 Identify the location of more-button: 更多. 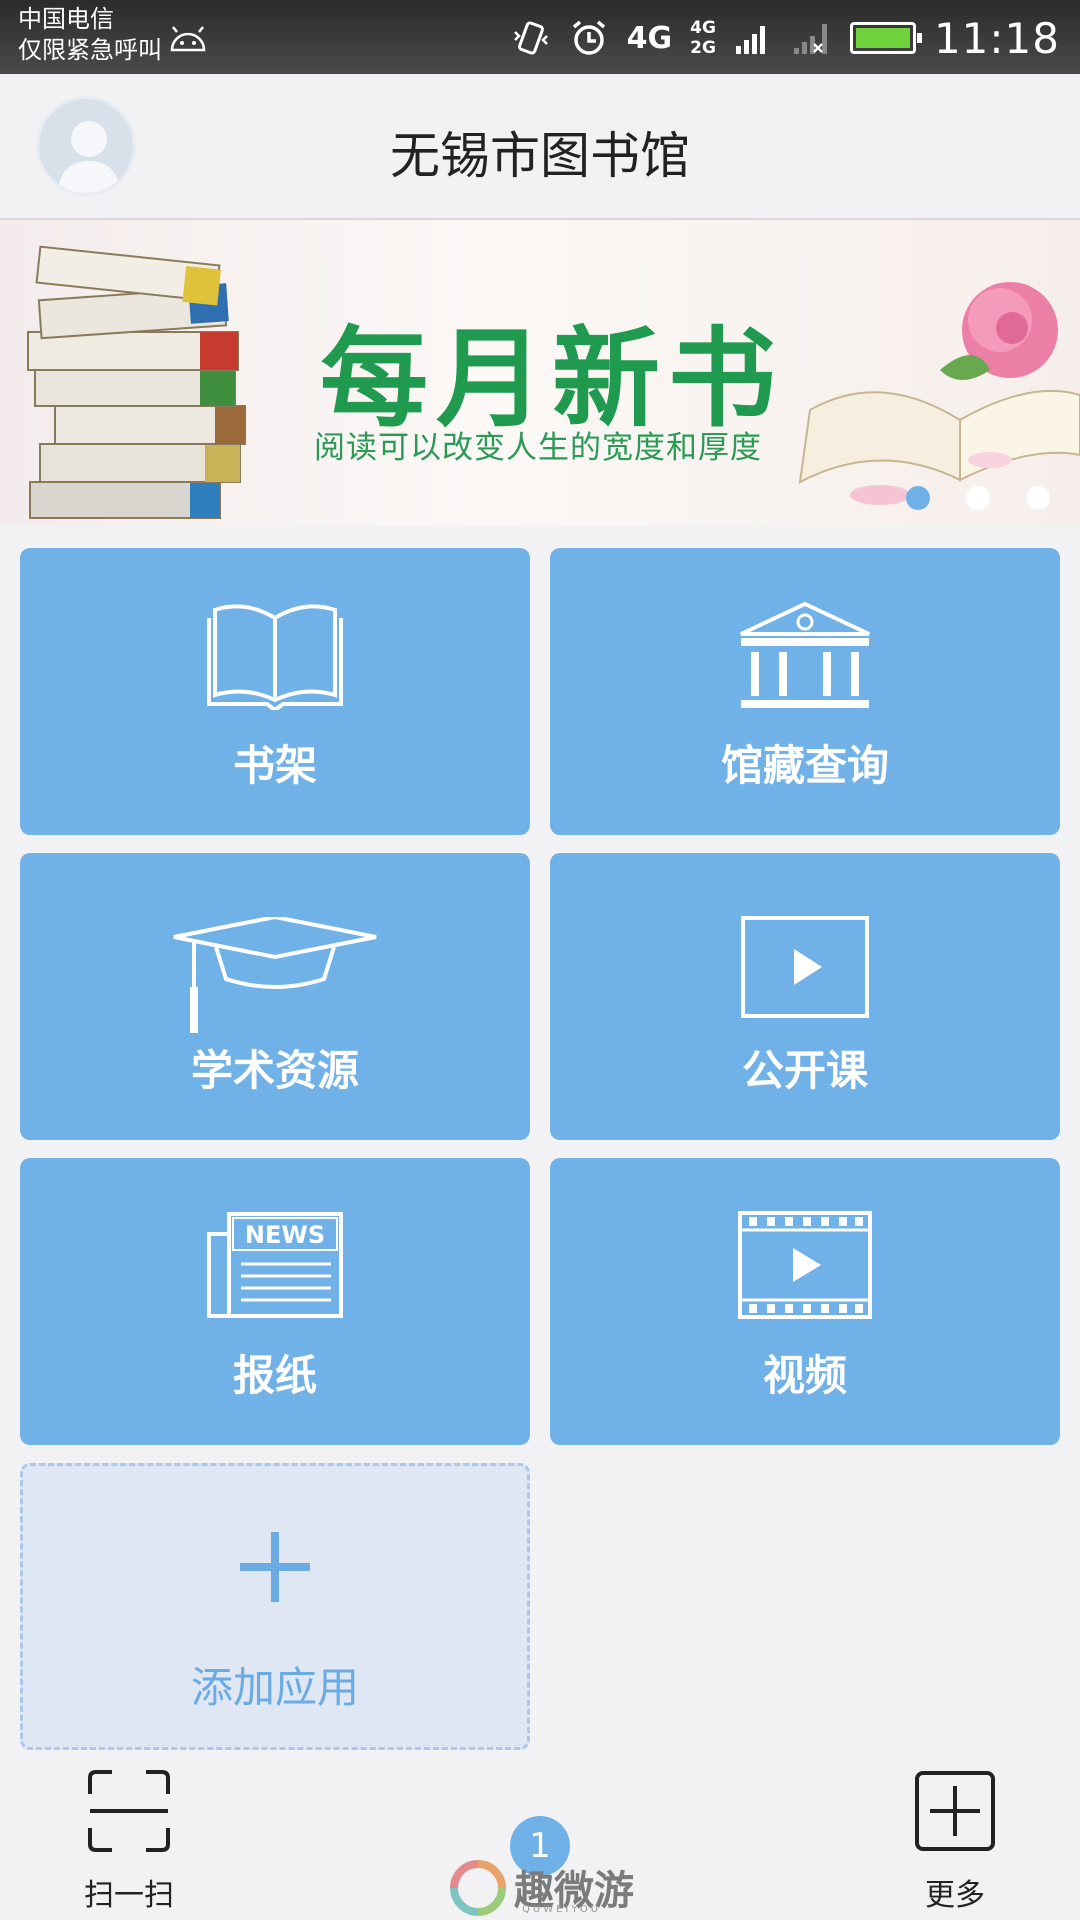
(955, 1842).